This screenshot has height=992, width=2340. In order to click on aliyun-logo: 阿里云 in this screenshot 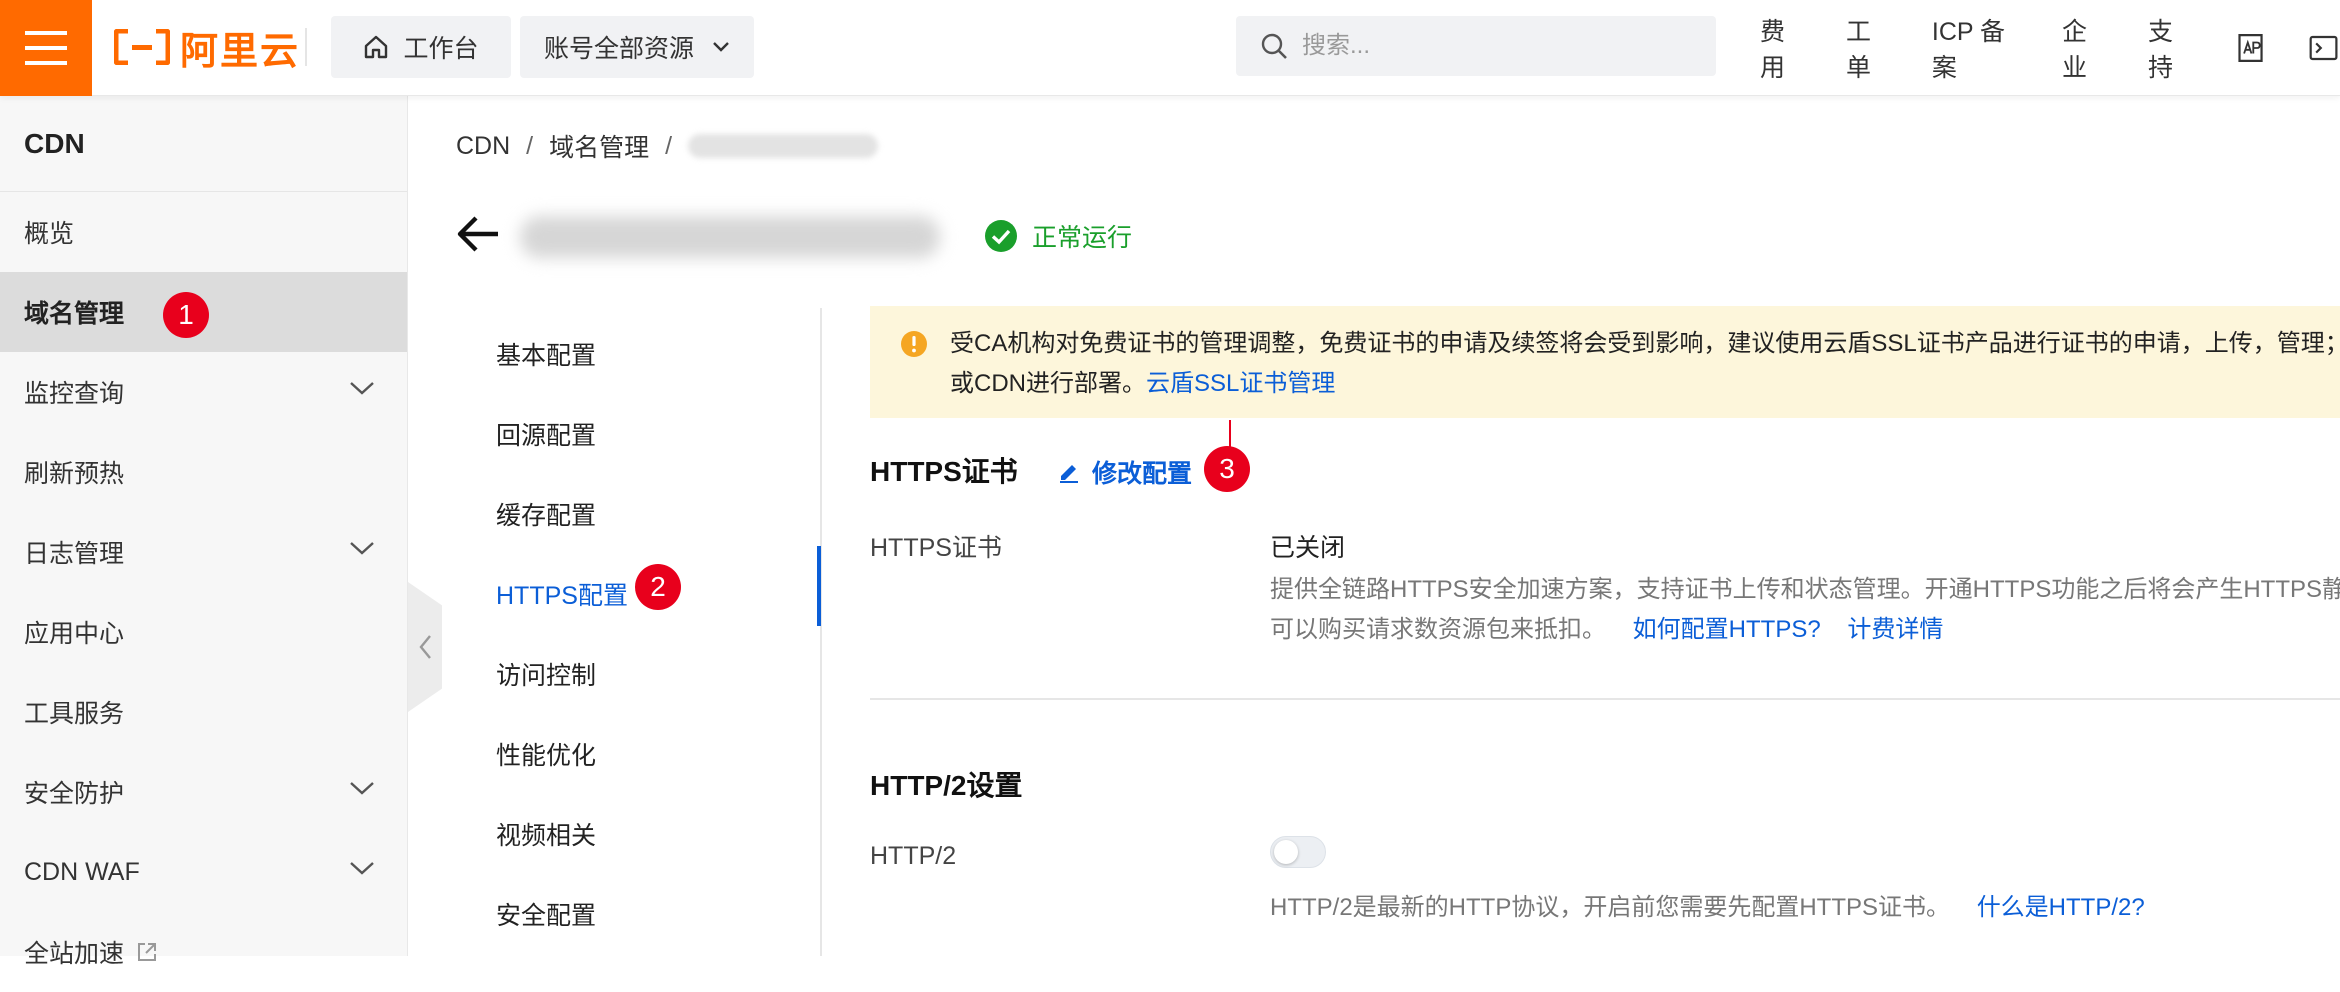, I will do `click(207, 47)`.